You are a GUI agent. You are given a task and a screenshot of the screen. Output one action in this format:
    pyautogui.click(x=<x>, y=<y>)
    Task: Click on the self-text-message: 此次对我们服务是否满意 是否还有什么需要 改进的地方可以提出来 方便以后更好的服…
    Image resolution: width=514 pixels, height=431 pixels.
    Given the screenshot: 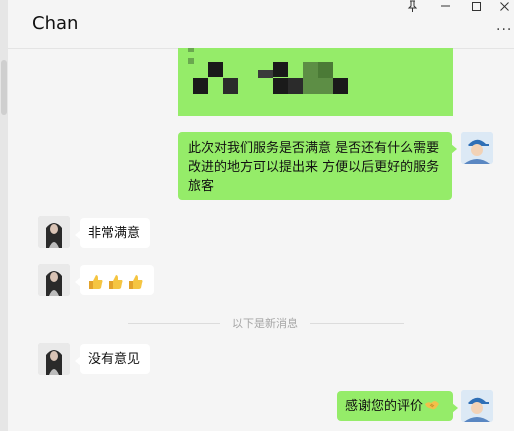 What is the action you would take?
    pyautogui.click(x=317, y=166)
    